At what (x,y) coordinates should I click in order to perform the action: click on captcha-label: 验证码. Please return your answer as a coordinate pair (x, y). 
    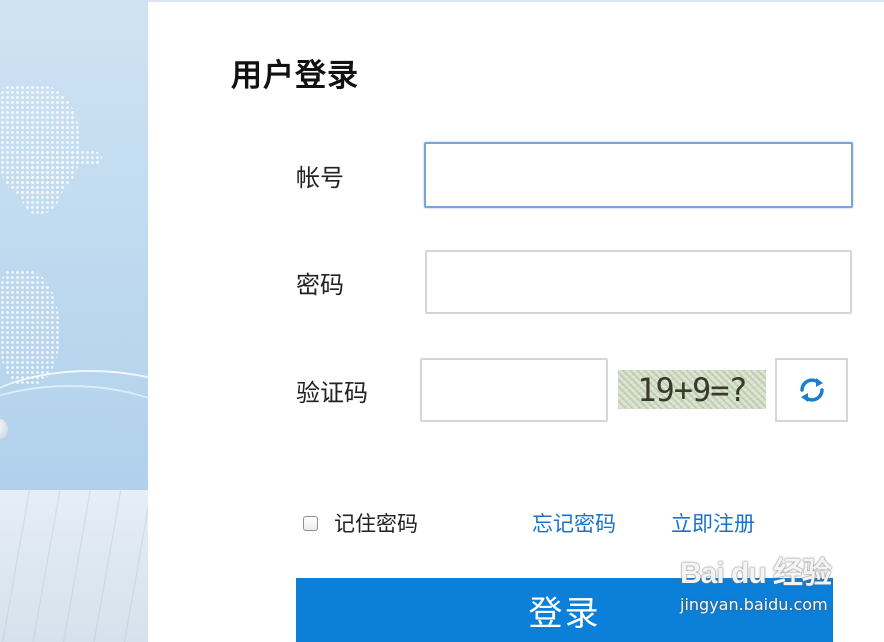
    Looking at the image, I should click on (332, 393).